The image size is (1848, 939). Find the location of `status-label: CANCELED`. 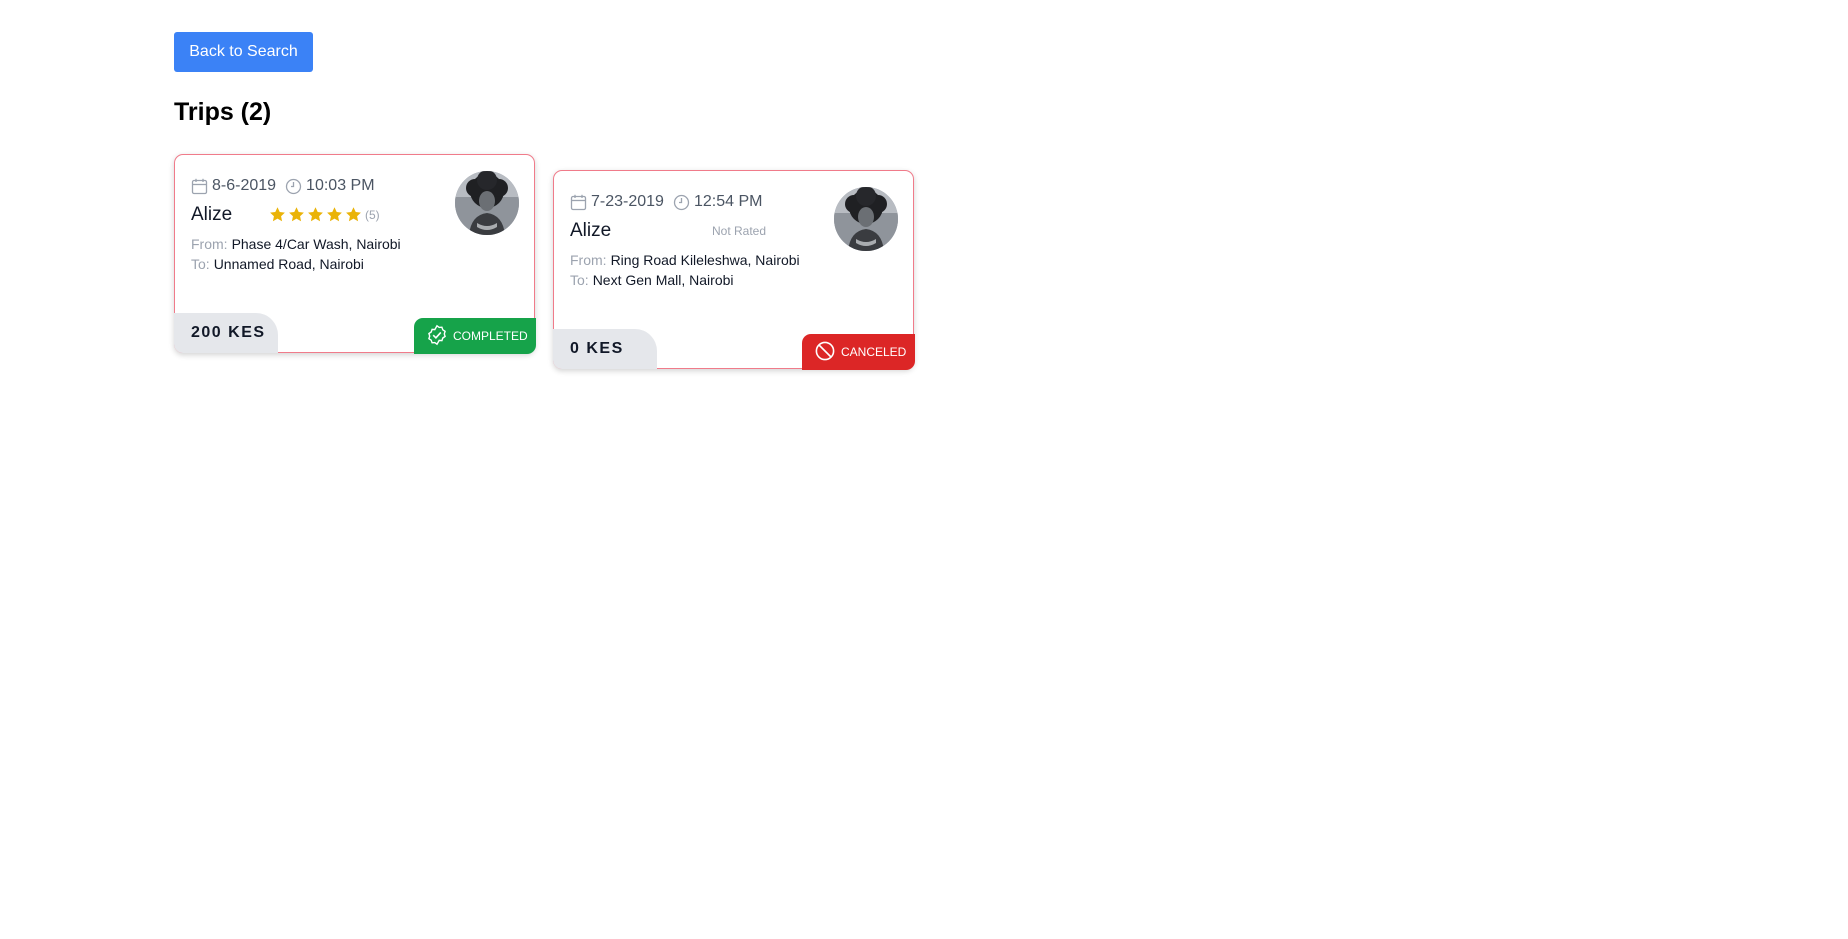

status-label: CANCELED is located at coordinates (874, 352).